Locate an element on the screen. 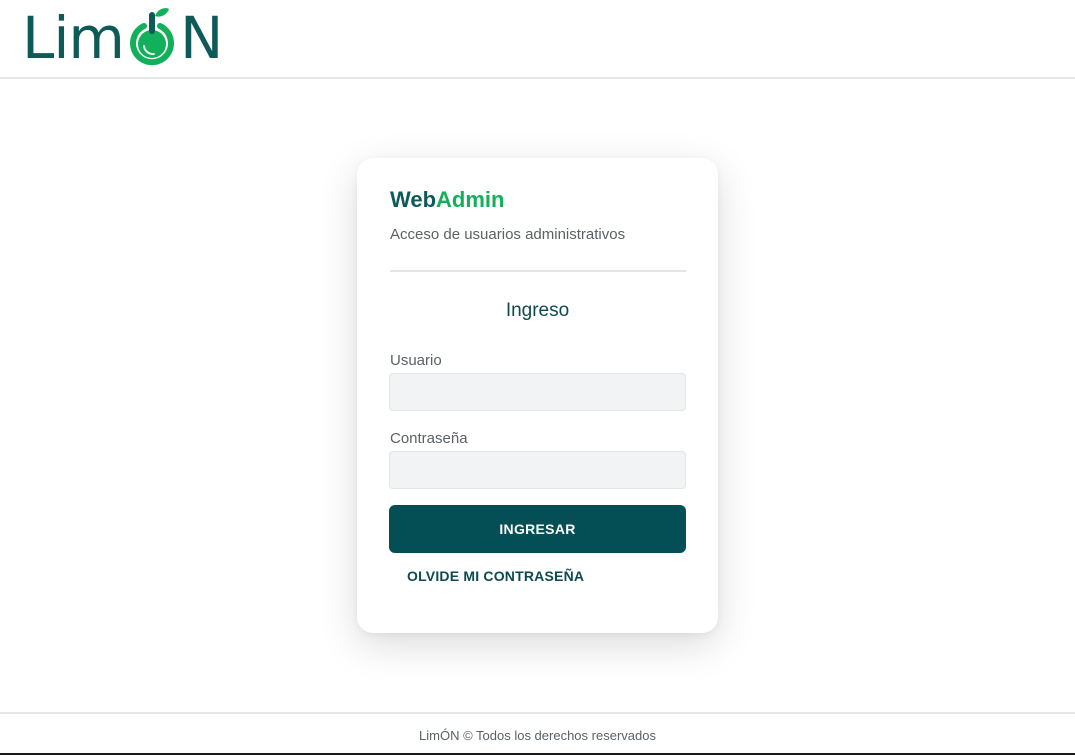 The width and height of the screenshot is (1075, 755). login-submit-button: INGRESAR is located at coordinates (537, 529).